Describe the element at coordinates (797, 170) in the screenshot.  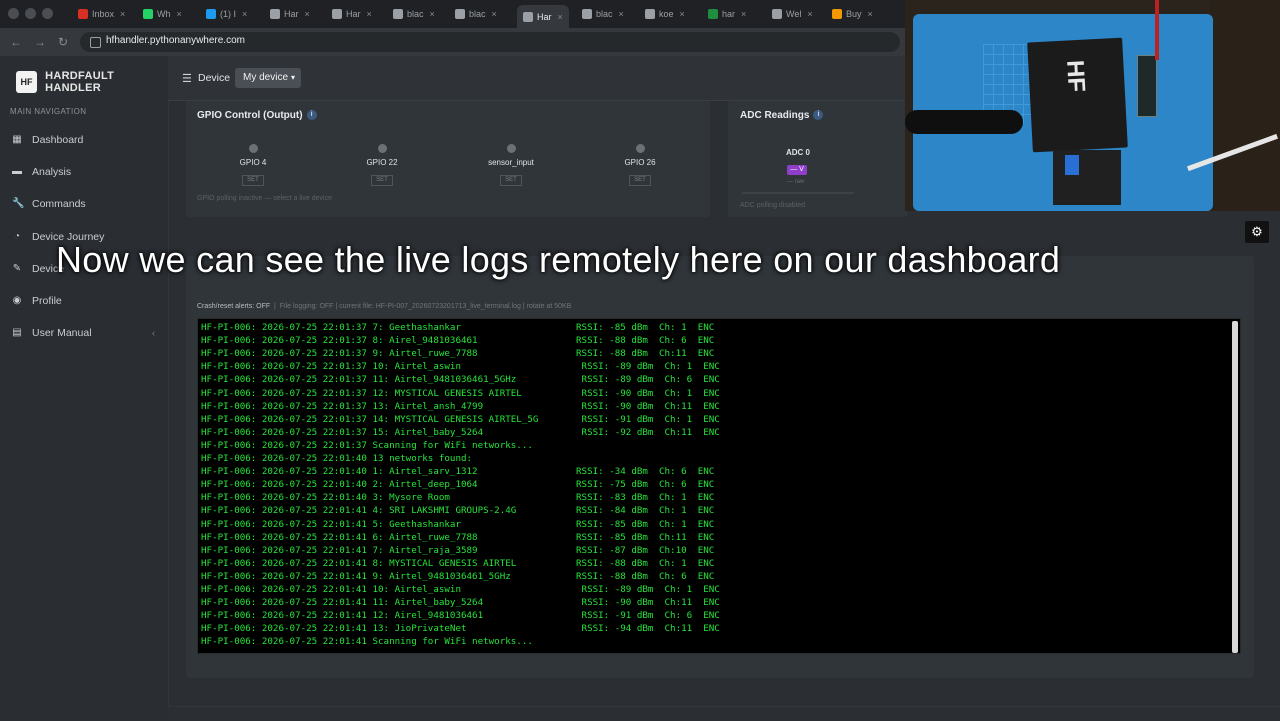
I see `adc-value-badge: — V` at that location.